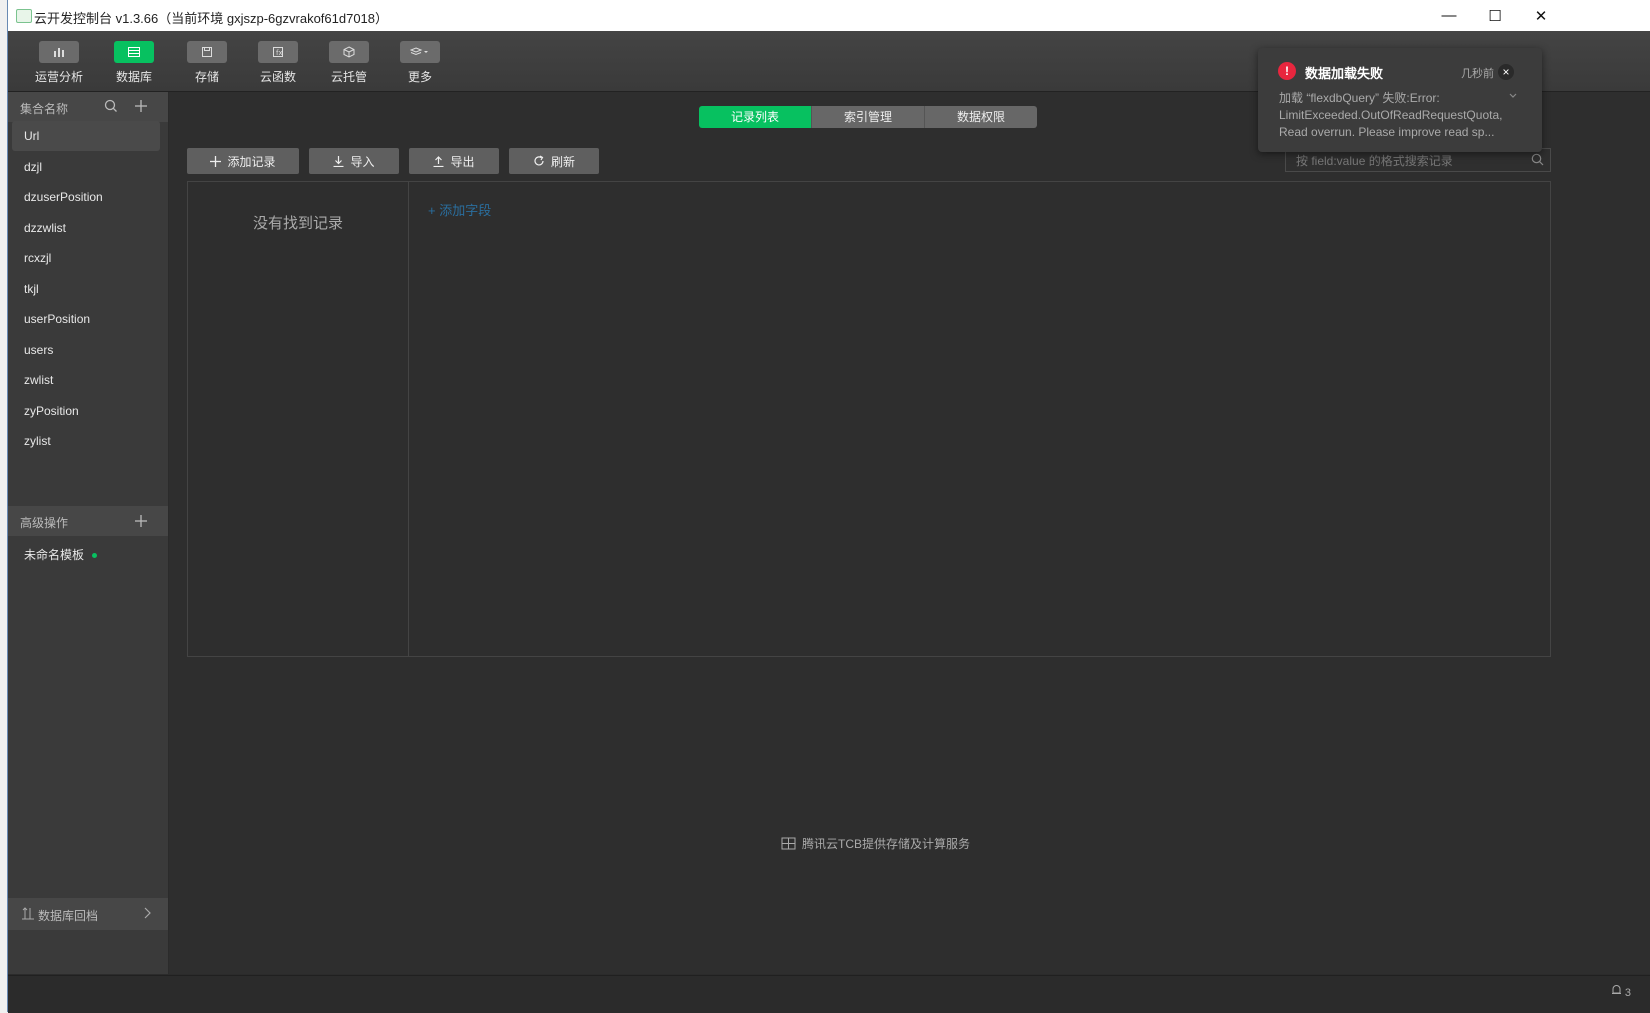 Image resolution: width=1650 pixels, height=1013 pixels. I want to click on maximize-button: ☐, so click(1495, 15).